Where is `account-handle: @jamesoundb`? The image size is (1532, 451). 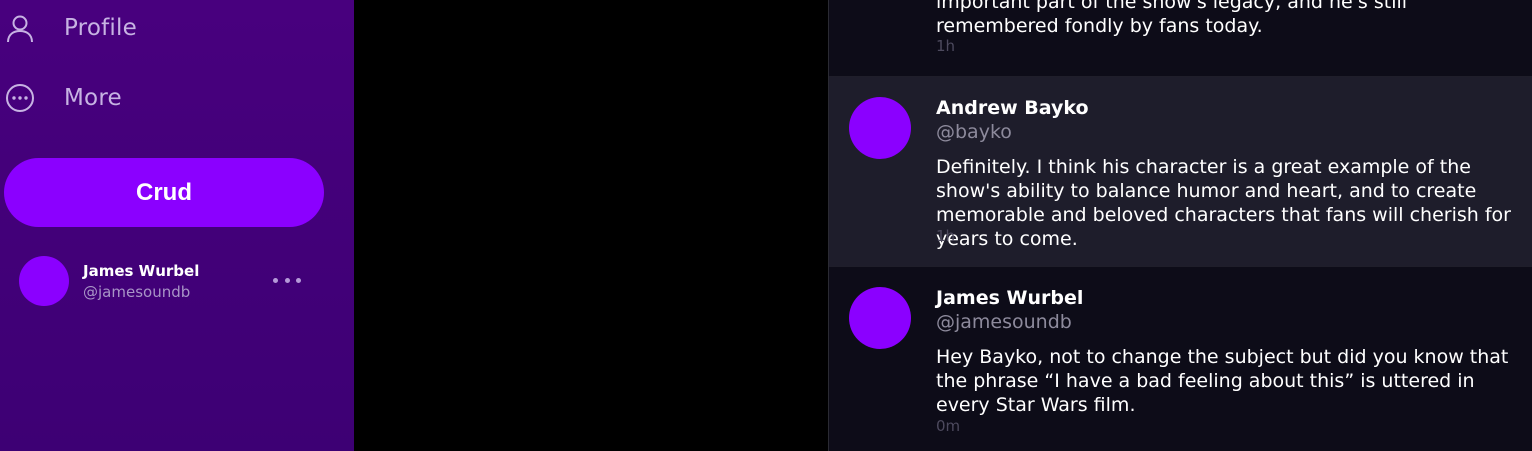
account-handle: @jamesoundb is located at coordinates (137, 292).